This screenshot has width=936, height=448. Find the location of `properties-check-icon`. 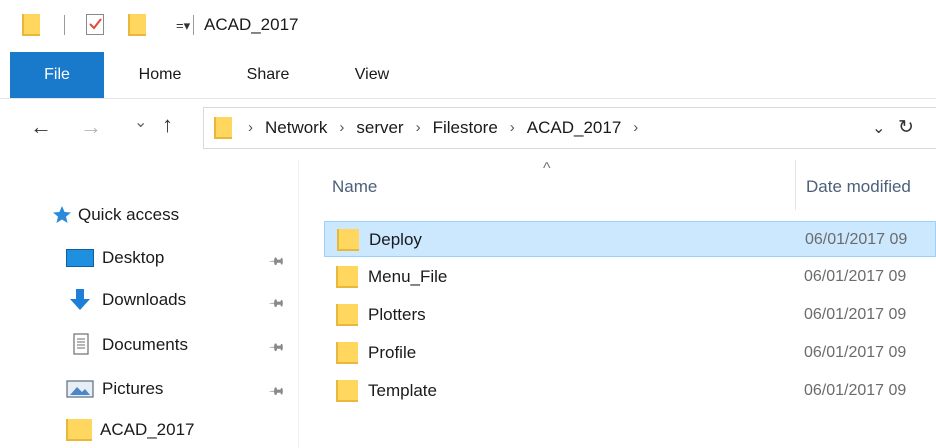

properties-check-icon is located at coordinates (95, 24).